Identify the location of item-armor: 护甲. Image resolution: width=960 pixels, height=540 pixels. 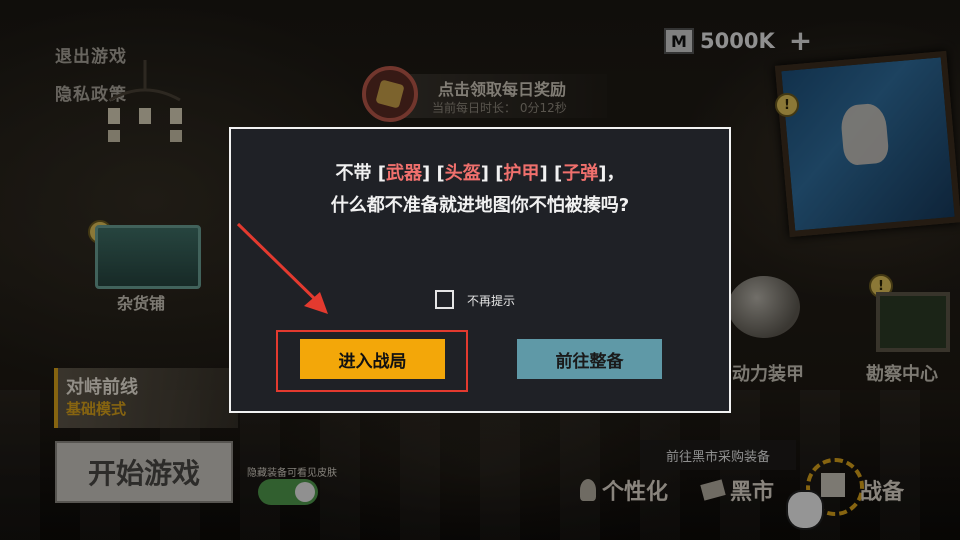
(521, 173).